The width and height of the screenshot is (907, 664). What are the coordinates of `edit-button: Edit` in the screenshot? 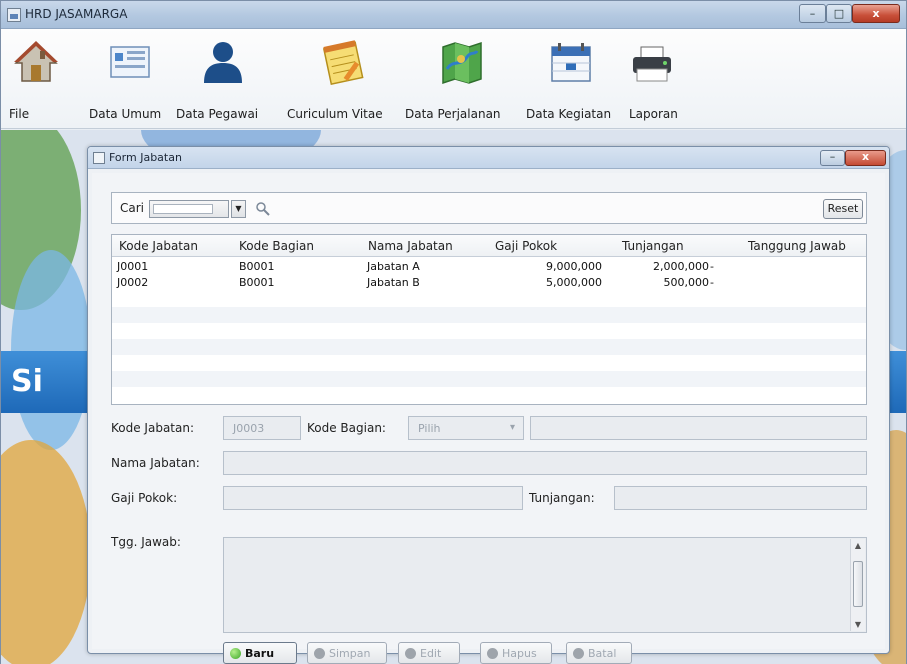 It's located at (429, 653).